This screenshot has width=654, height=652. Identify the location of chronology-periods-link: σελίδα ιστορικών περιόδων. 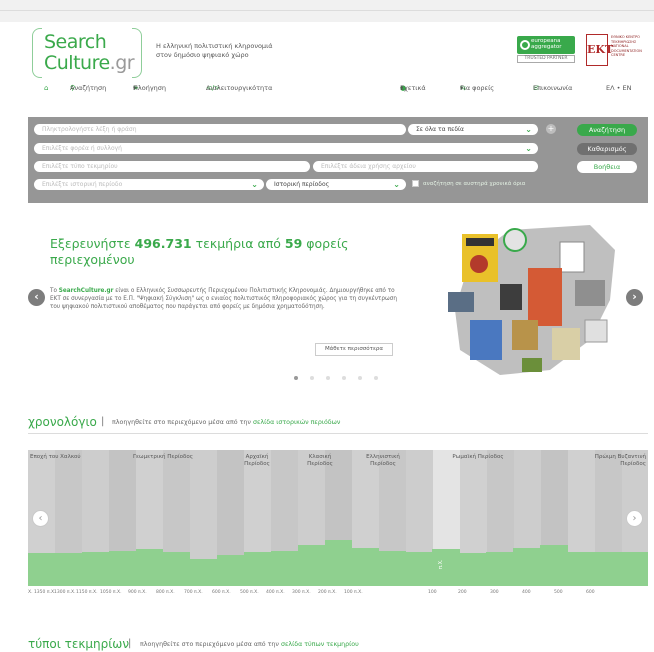
(296, 422).